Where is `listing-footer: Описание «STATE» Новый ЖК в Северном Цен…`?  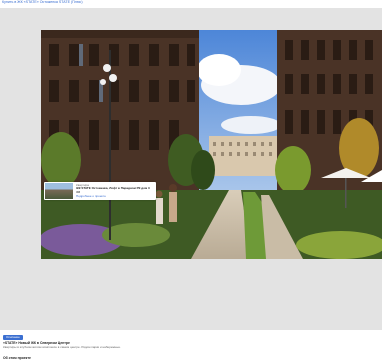 listing-footer: Описание «STATE» Новый ЖК в Северном Цен… is located at coordinates (191, 347).